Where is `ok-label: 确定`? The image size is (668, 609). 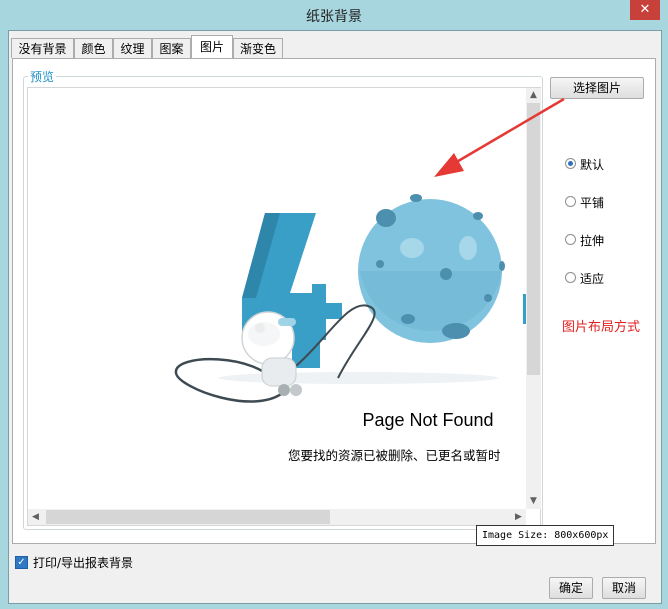
ok-label: 确定 is located at coordinates (570, 588).